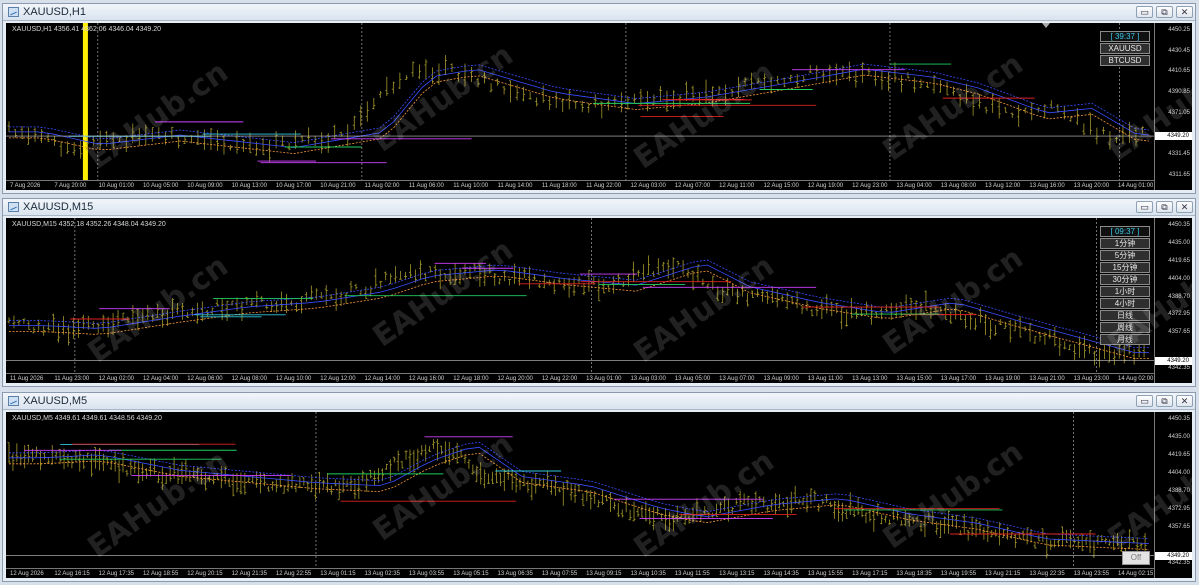 Image resolution: width=1199 pixels, height=585 pixels. I want to click on time-axis-label: 13 Aug 21:00, so click(1047, 379).